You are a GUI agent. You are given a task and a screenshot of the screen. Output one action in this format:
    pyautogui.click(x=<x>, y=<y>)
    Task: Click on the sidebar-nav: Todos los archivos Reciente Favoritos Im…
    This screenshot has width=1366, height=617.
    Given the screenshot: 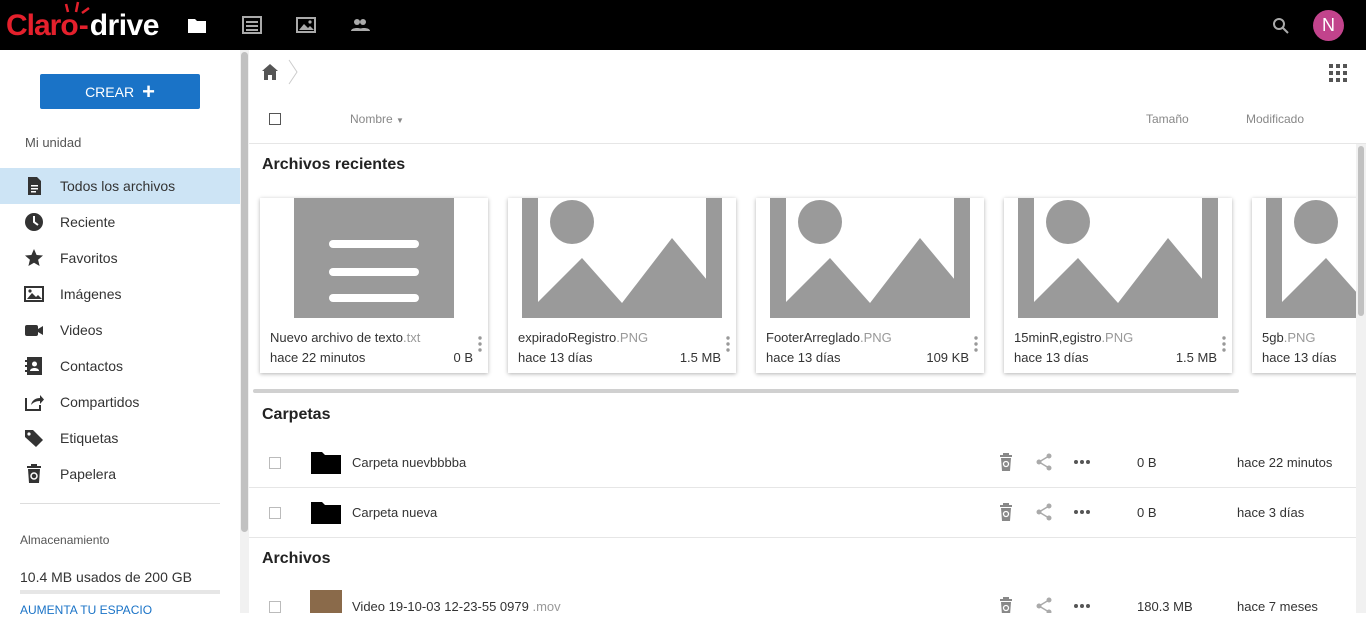 What is the action you would take?
    pyautogui.click(x=120, y=330)
    